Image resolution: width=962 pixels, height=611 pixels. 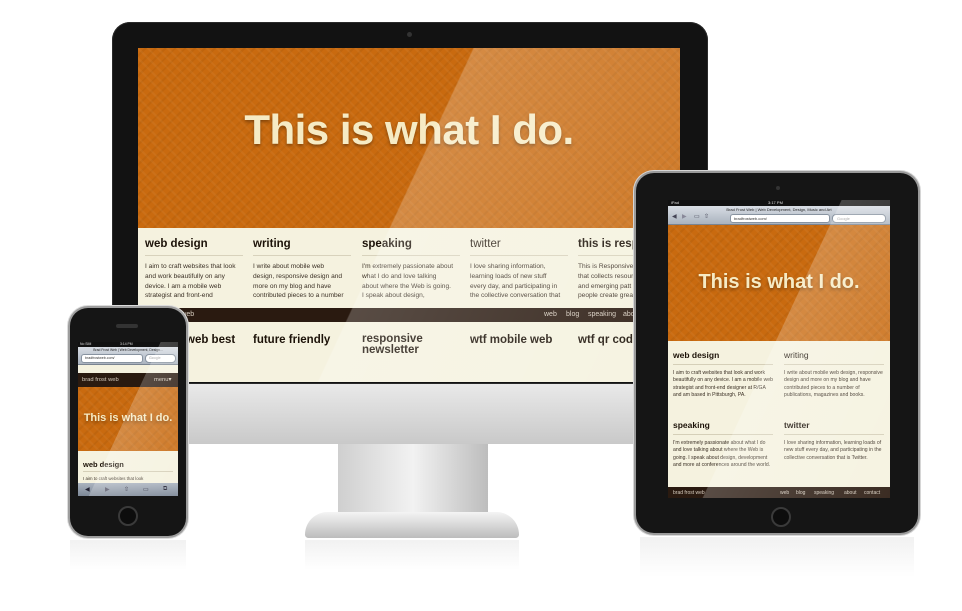 I want to click on tablet-reflection, so click(x=777, y=557).